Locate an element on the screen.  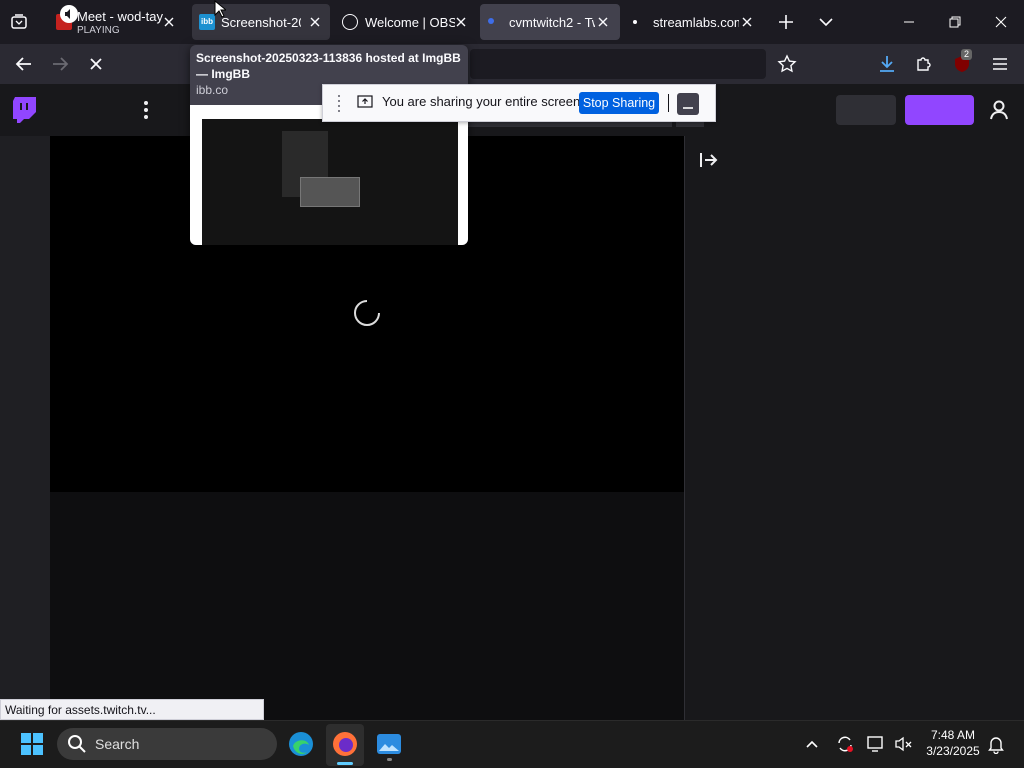
downloads-button is located at coordinates (887, 64).